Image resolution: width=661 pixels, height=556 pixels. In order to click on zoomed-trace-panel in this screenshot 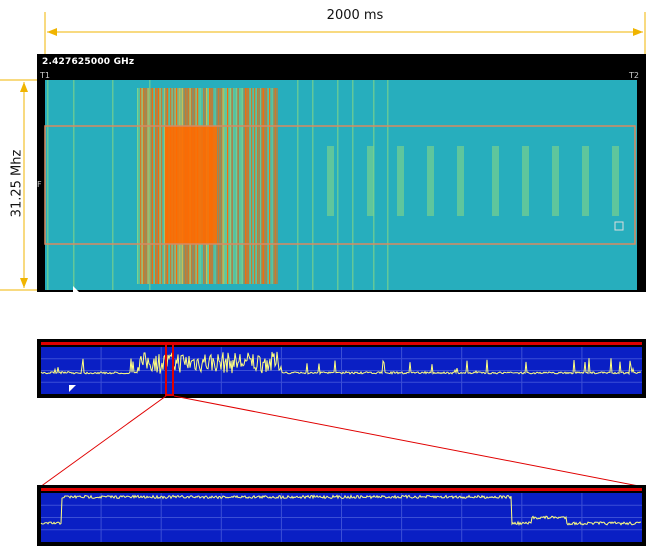, I will do `click(341, 515)`.